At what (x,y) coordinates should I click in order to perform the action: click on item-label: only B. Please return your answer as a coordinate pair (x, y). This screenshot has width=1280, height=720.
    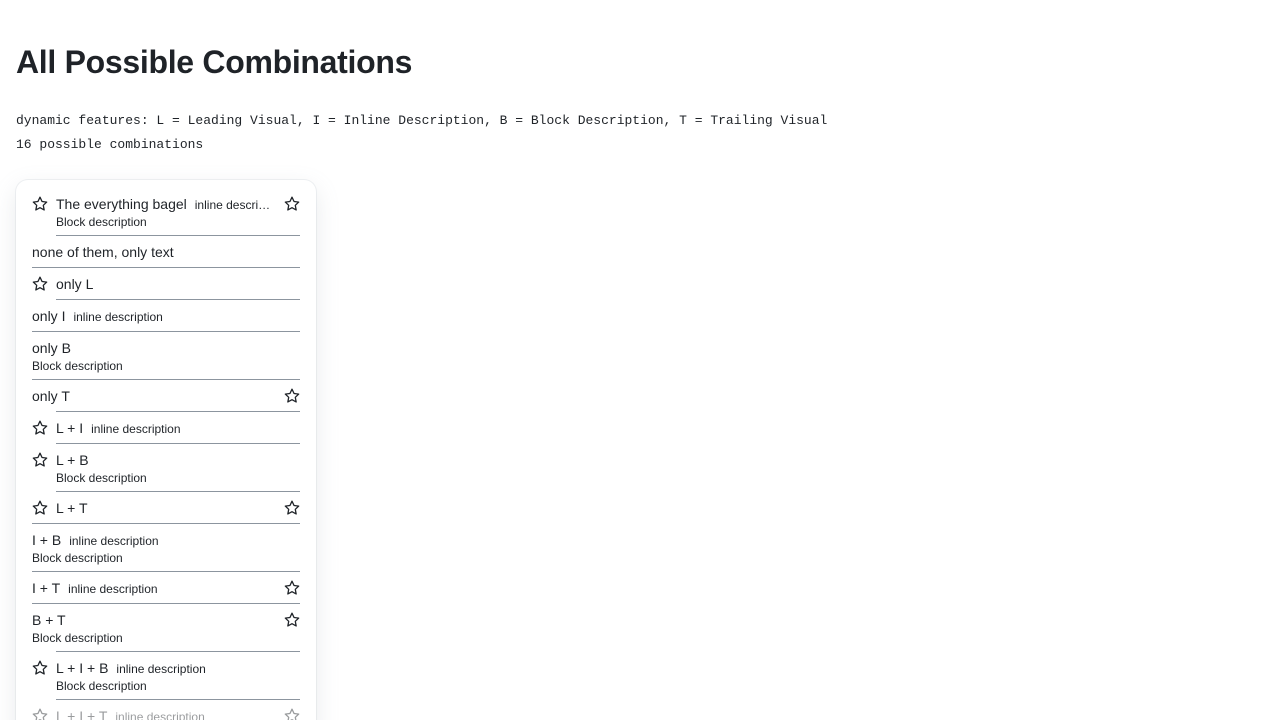
    Looking at the image, I should click on (51, 348).